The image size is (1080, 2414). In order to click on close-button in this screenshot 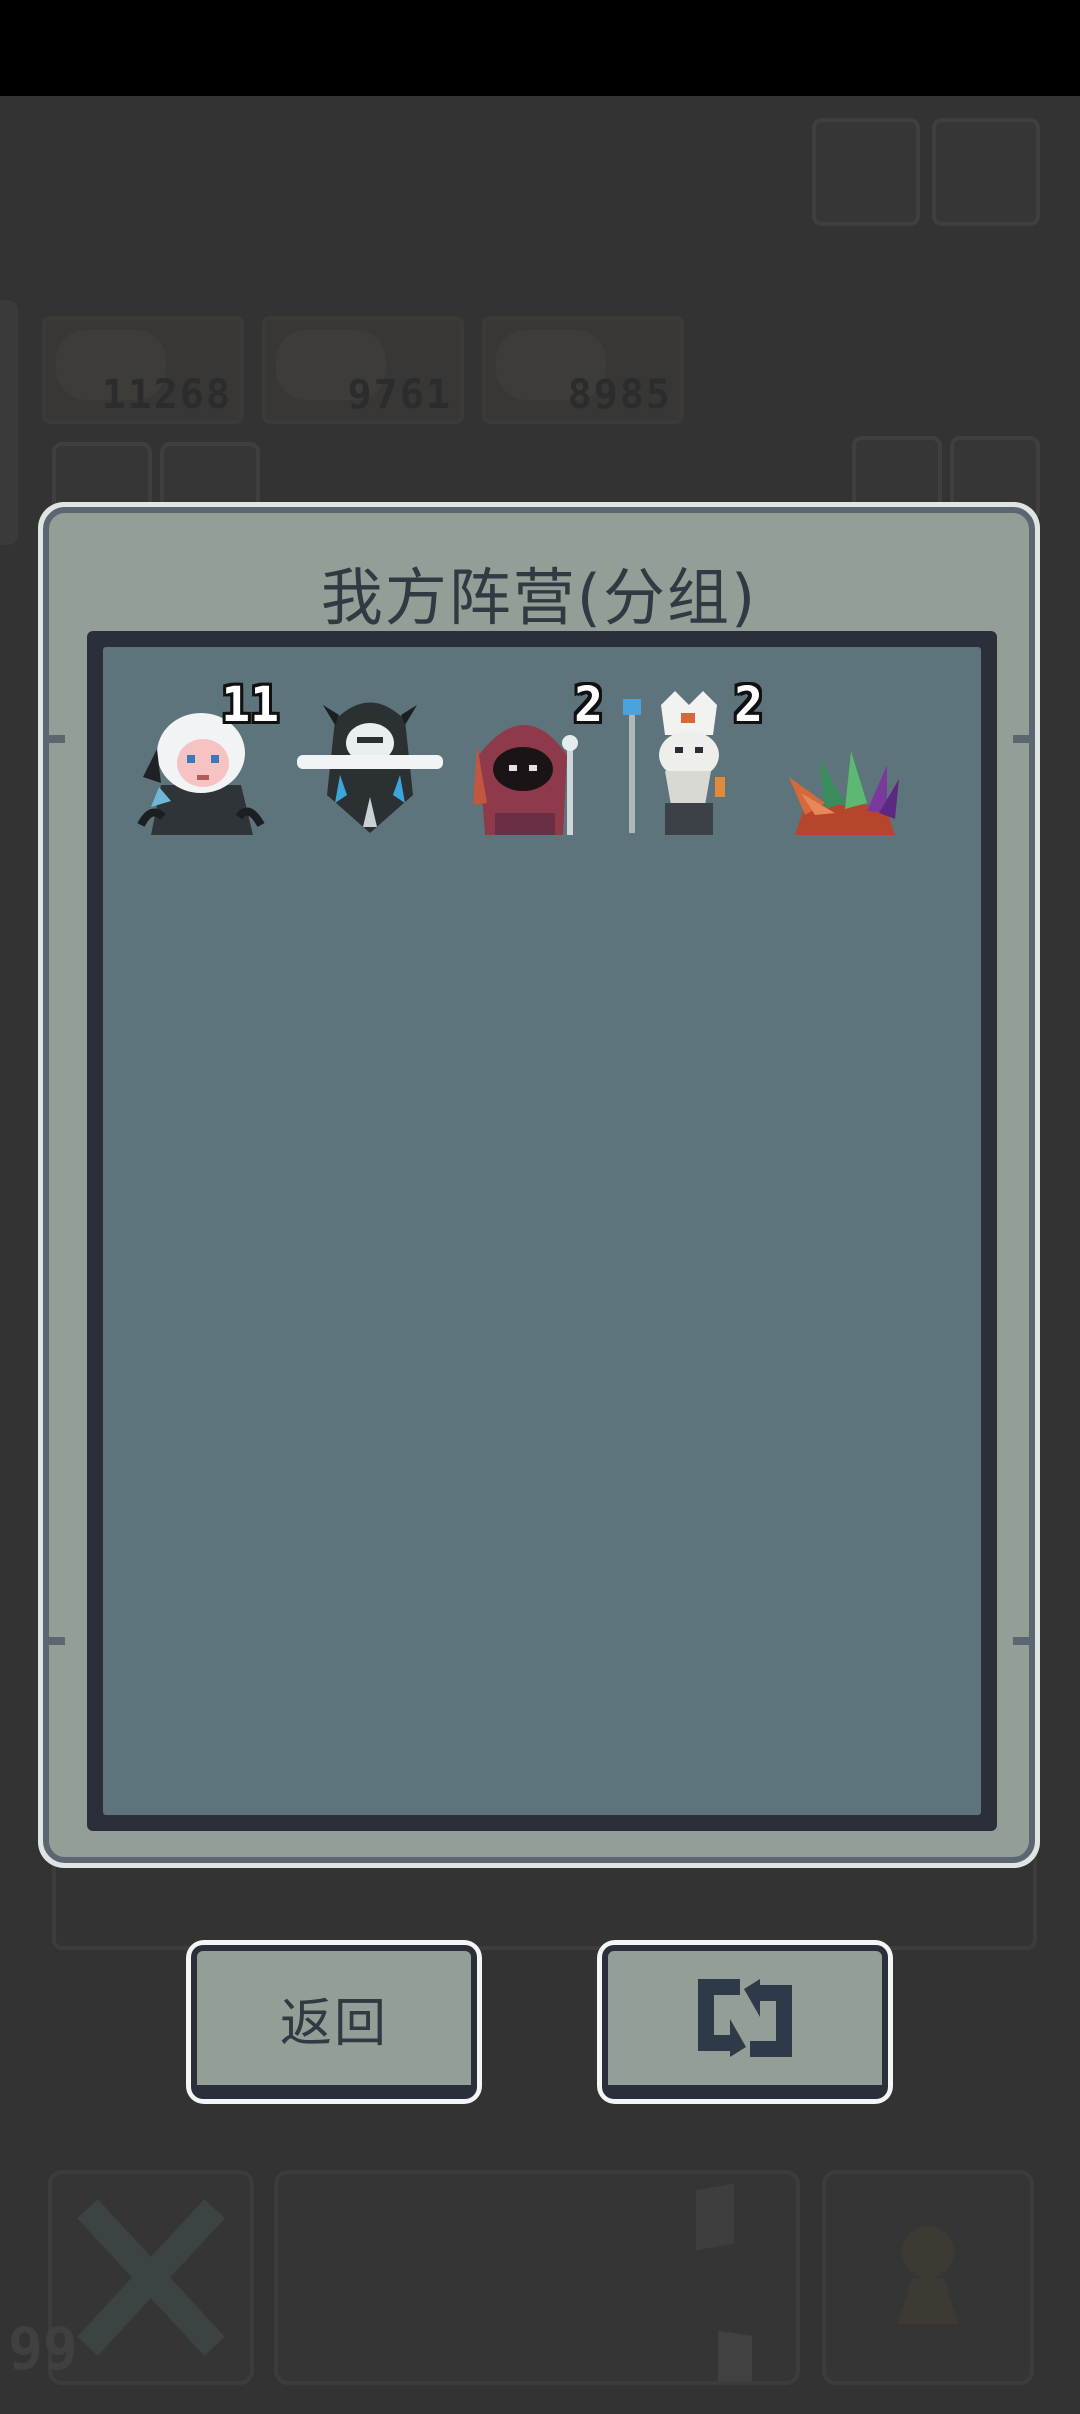, I will do `click(151, 2277)`.